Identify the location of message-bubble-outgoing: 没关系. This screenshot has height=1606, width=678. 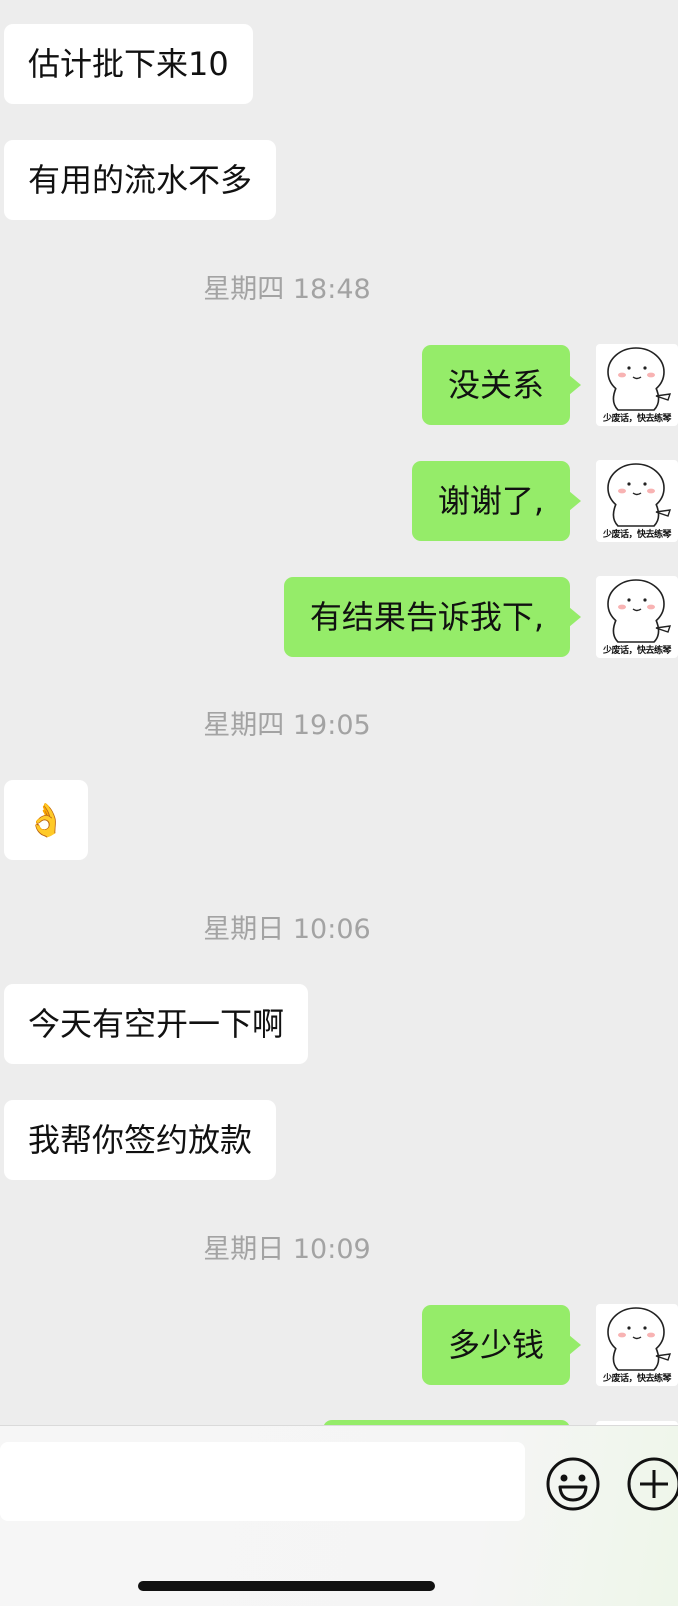
(501, 385).